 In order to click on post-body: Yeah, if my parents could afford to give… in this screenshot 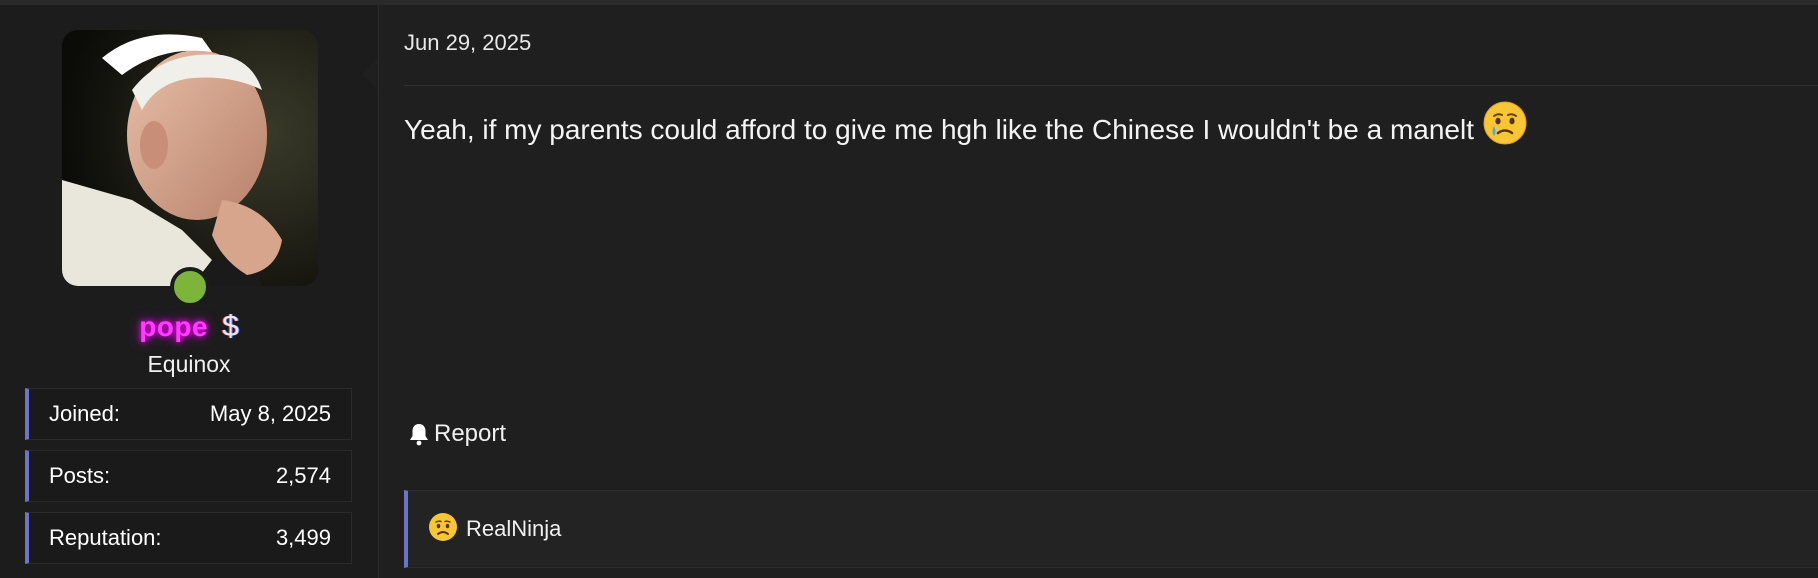, I will do `click(966, 127)`.